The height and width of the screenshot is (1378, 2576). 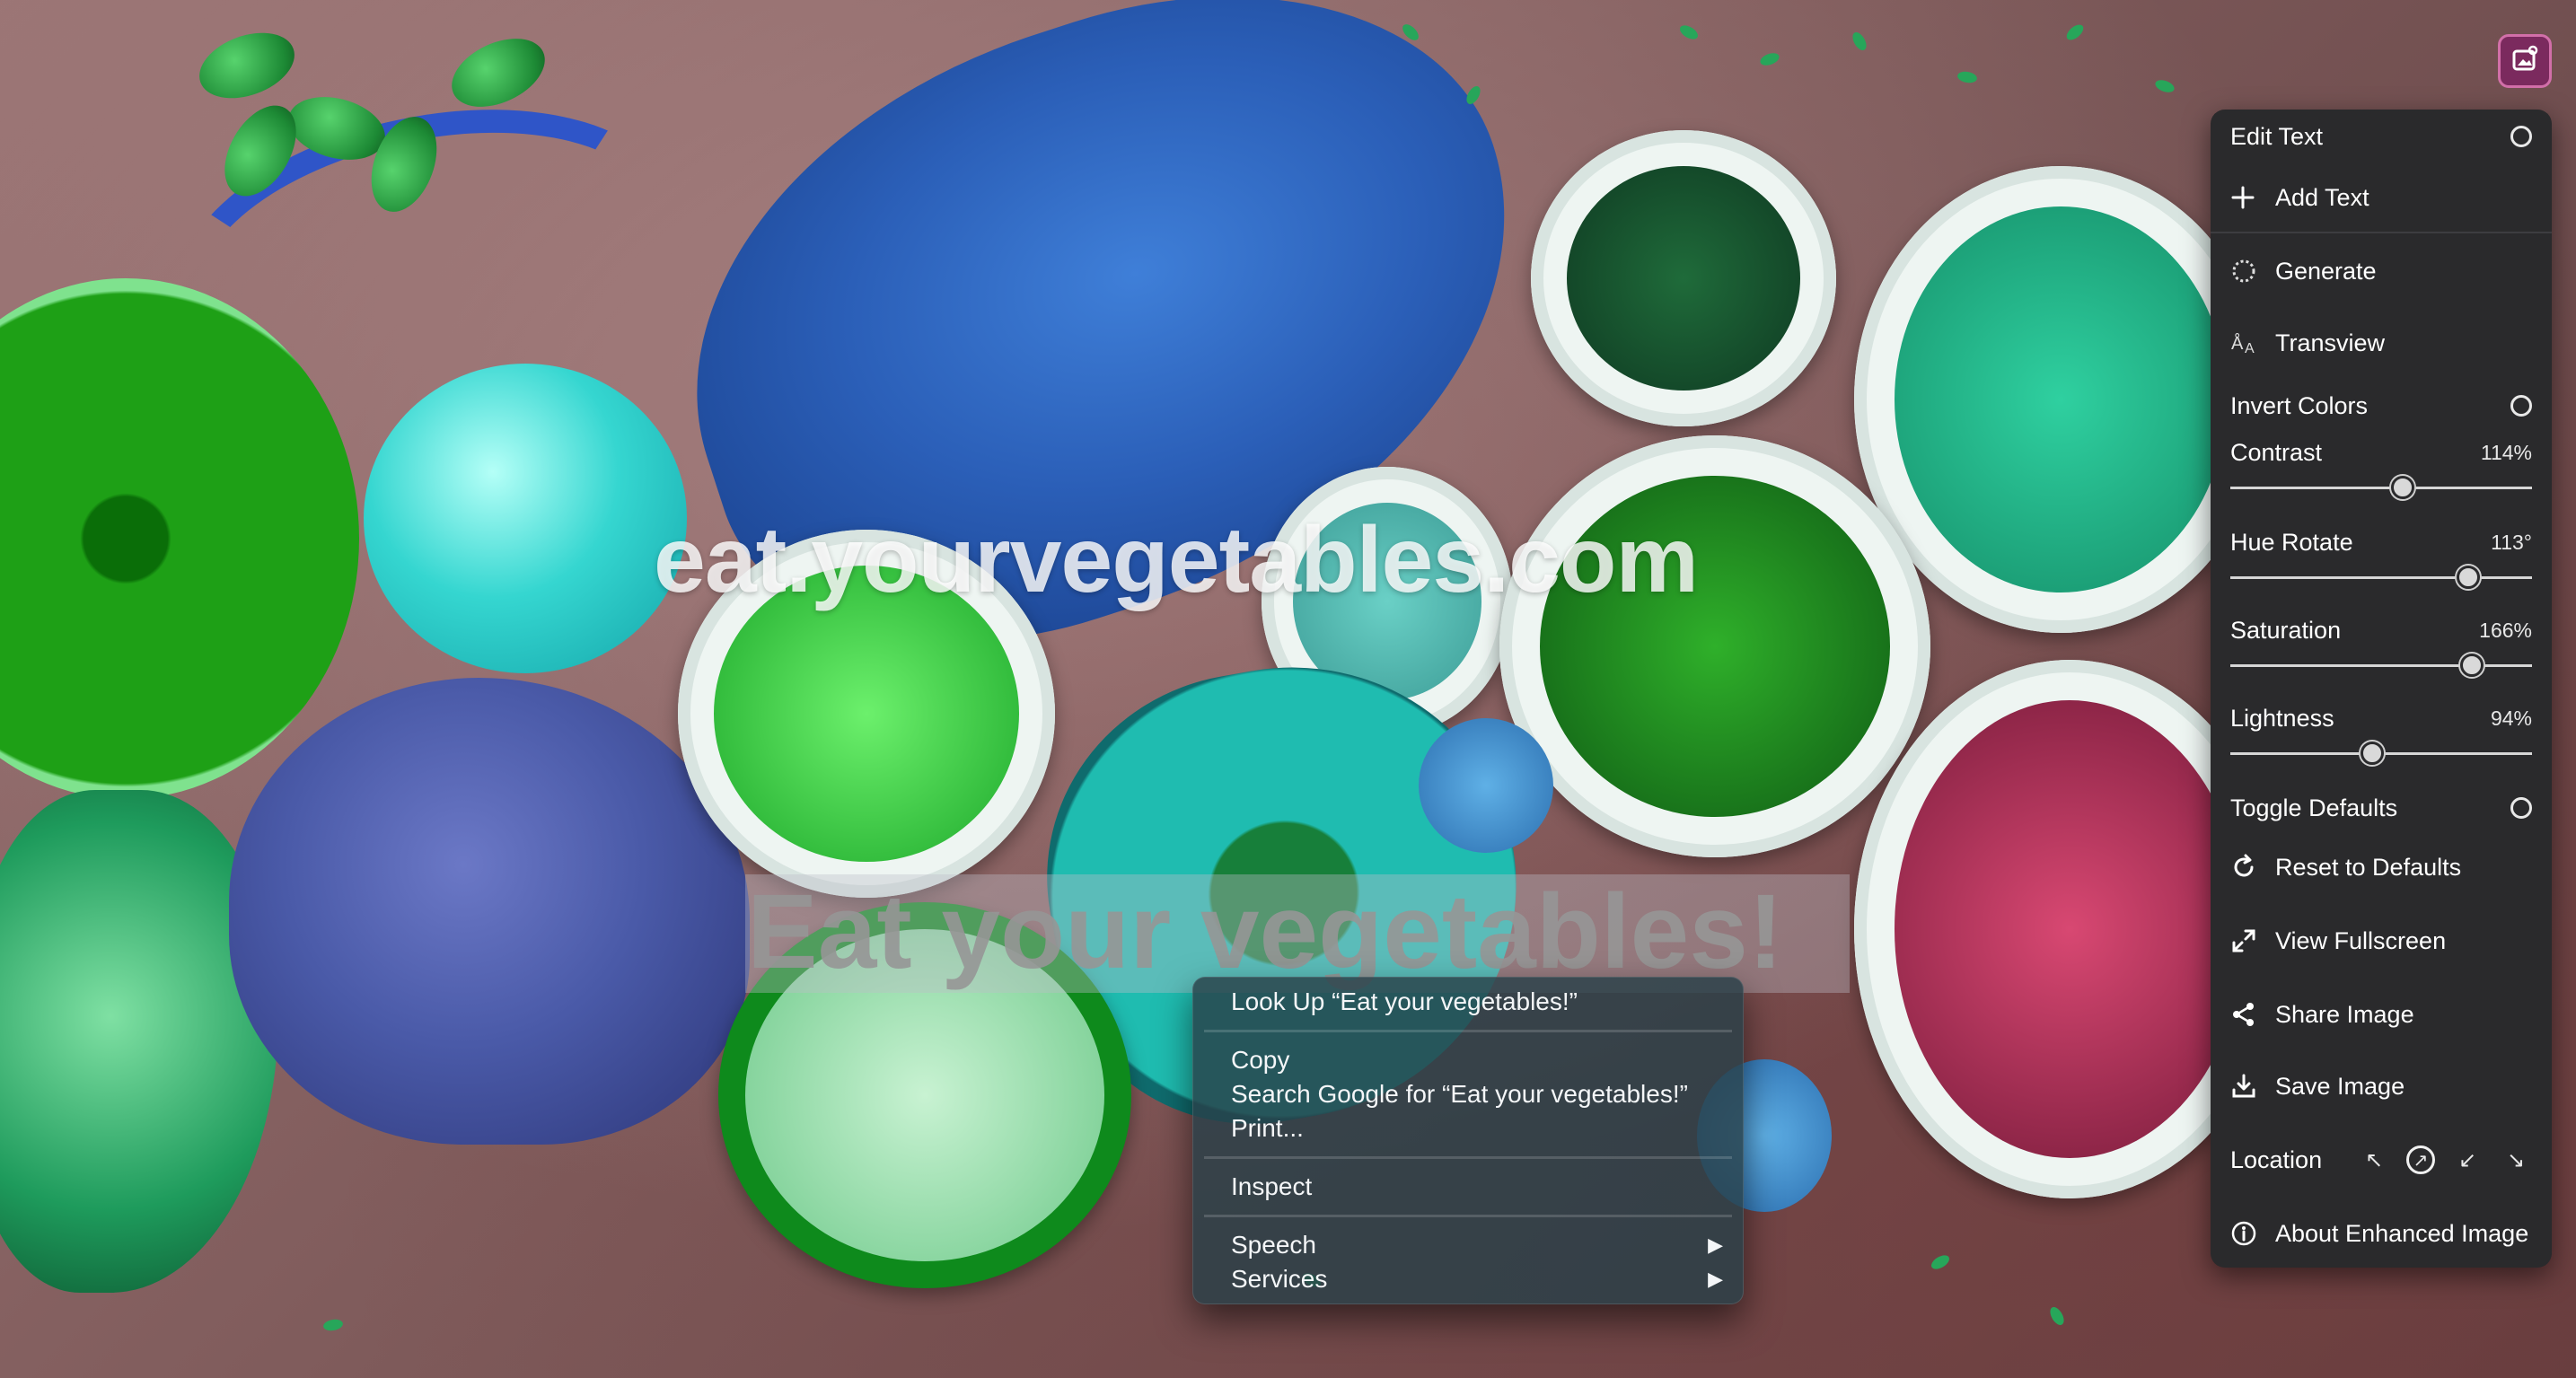 I want to click on fullscreen-icon, so click(x=2252, y=940).